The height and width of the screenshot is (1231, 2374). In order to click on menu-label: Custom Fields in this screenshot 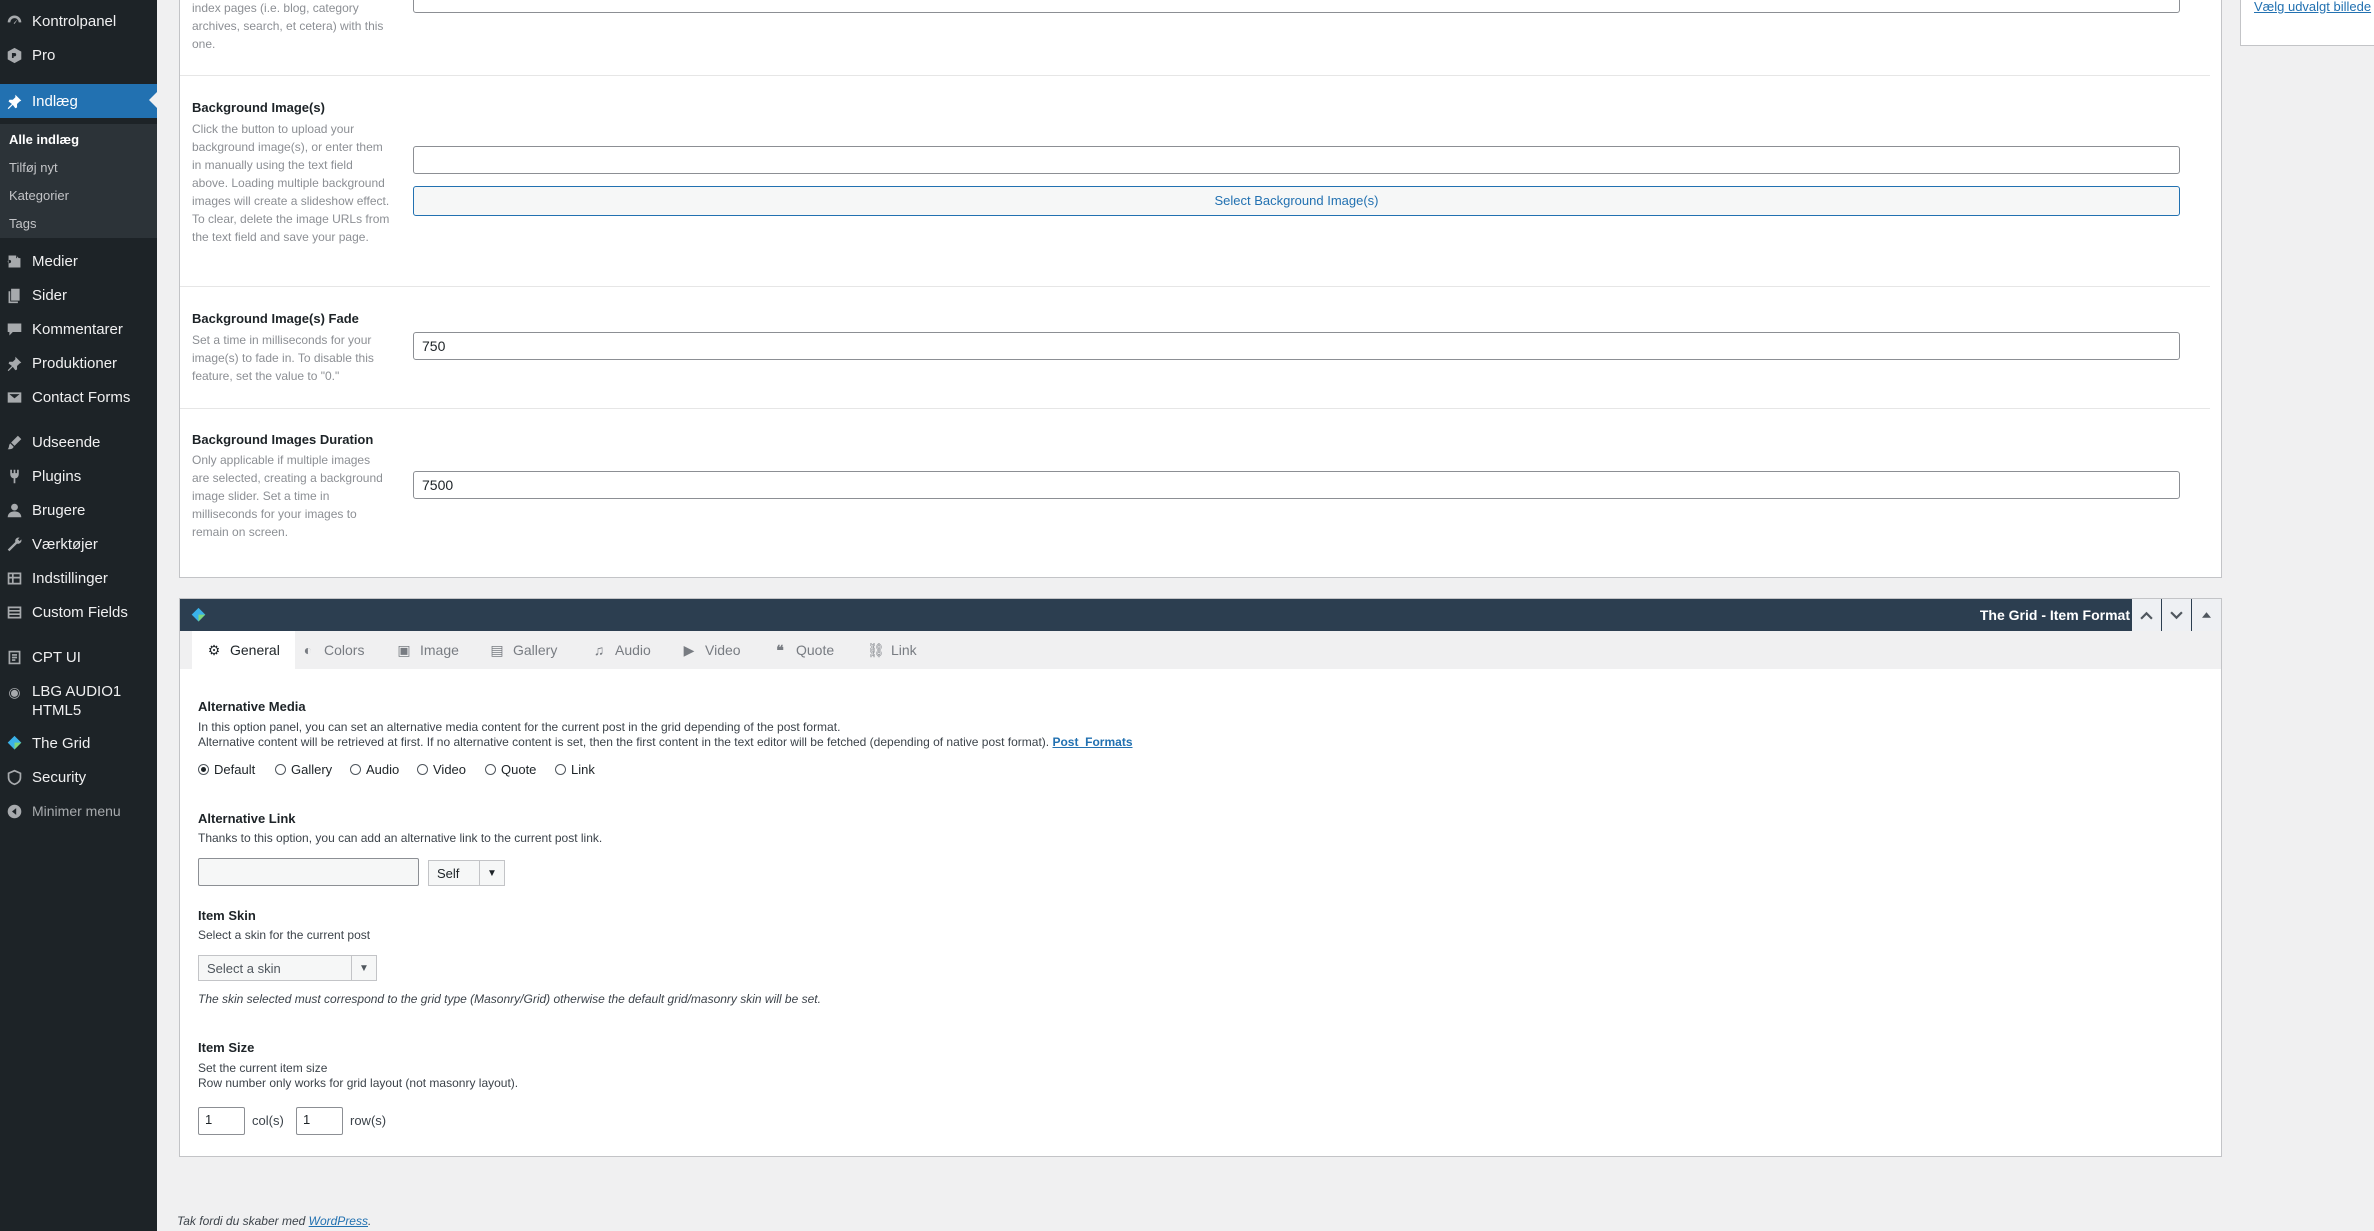, I will do `click(80, 612)`.